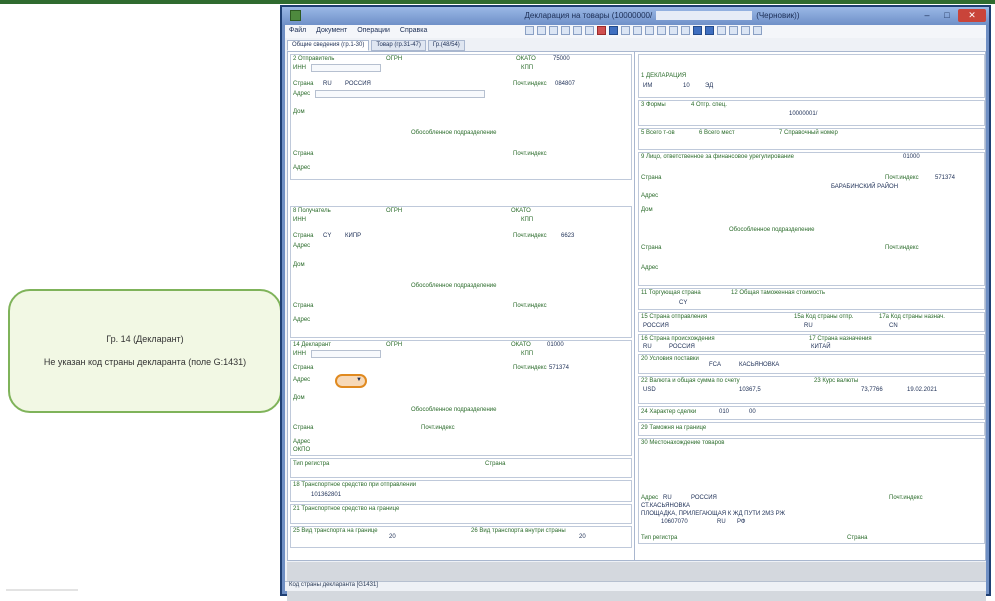 The width and height of the screenshot is (995, 601). Describe the element at coordinates (947, 15) in the screenshot. I see `maximize-button: □` at that location.